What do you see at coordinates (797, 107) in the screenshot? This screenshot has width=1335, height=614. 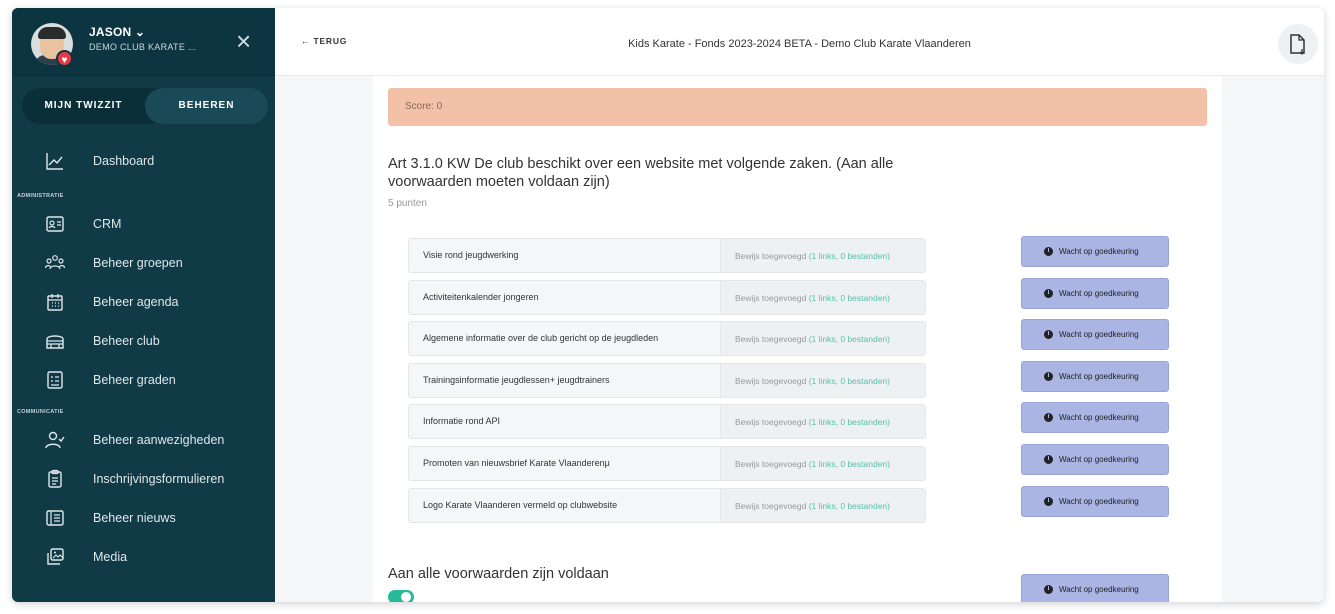 I see `score-banner: Score: 0` at bounding box center [797, 107].